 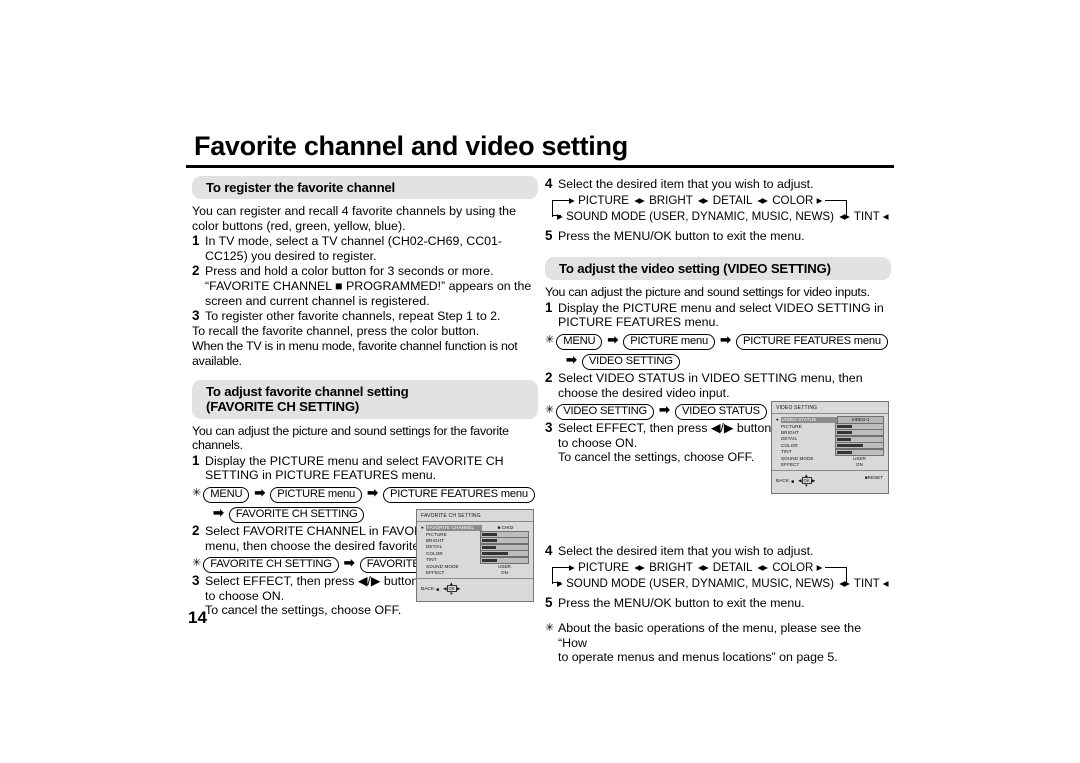 I want to click on step-text-line-2: choose the desired video input., so click(x=644, y=392).